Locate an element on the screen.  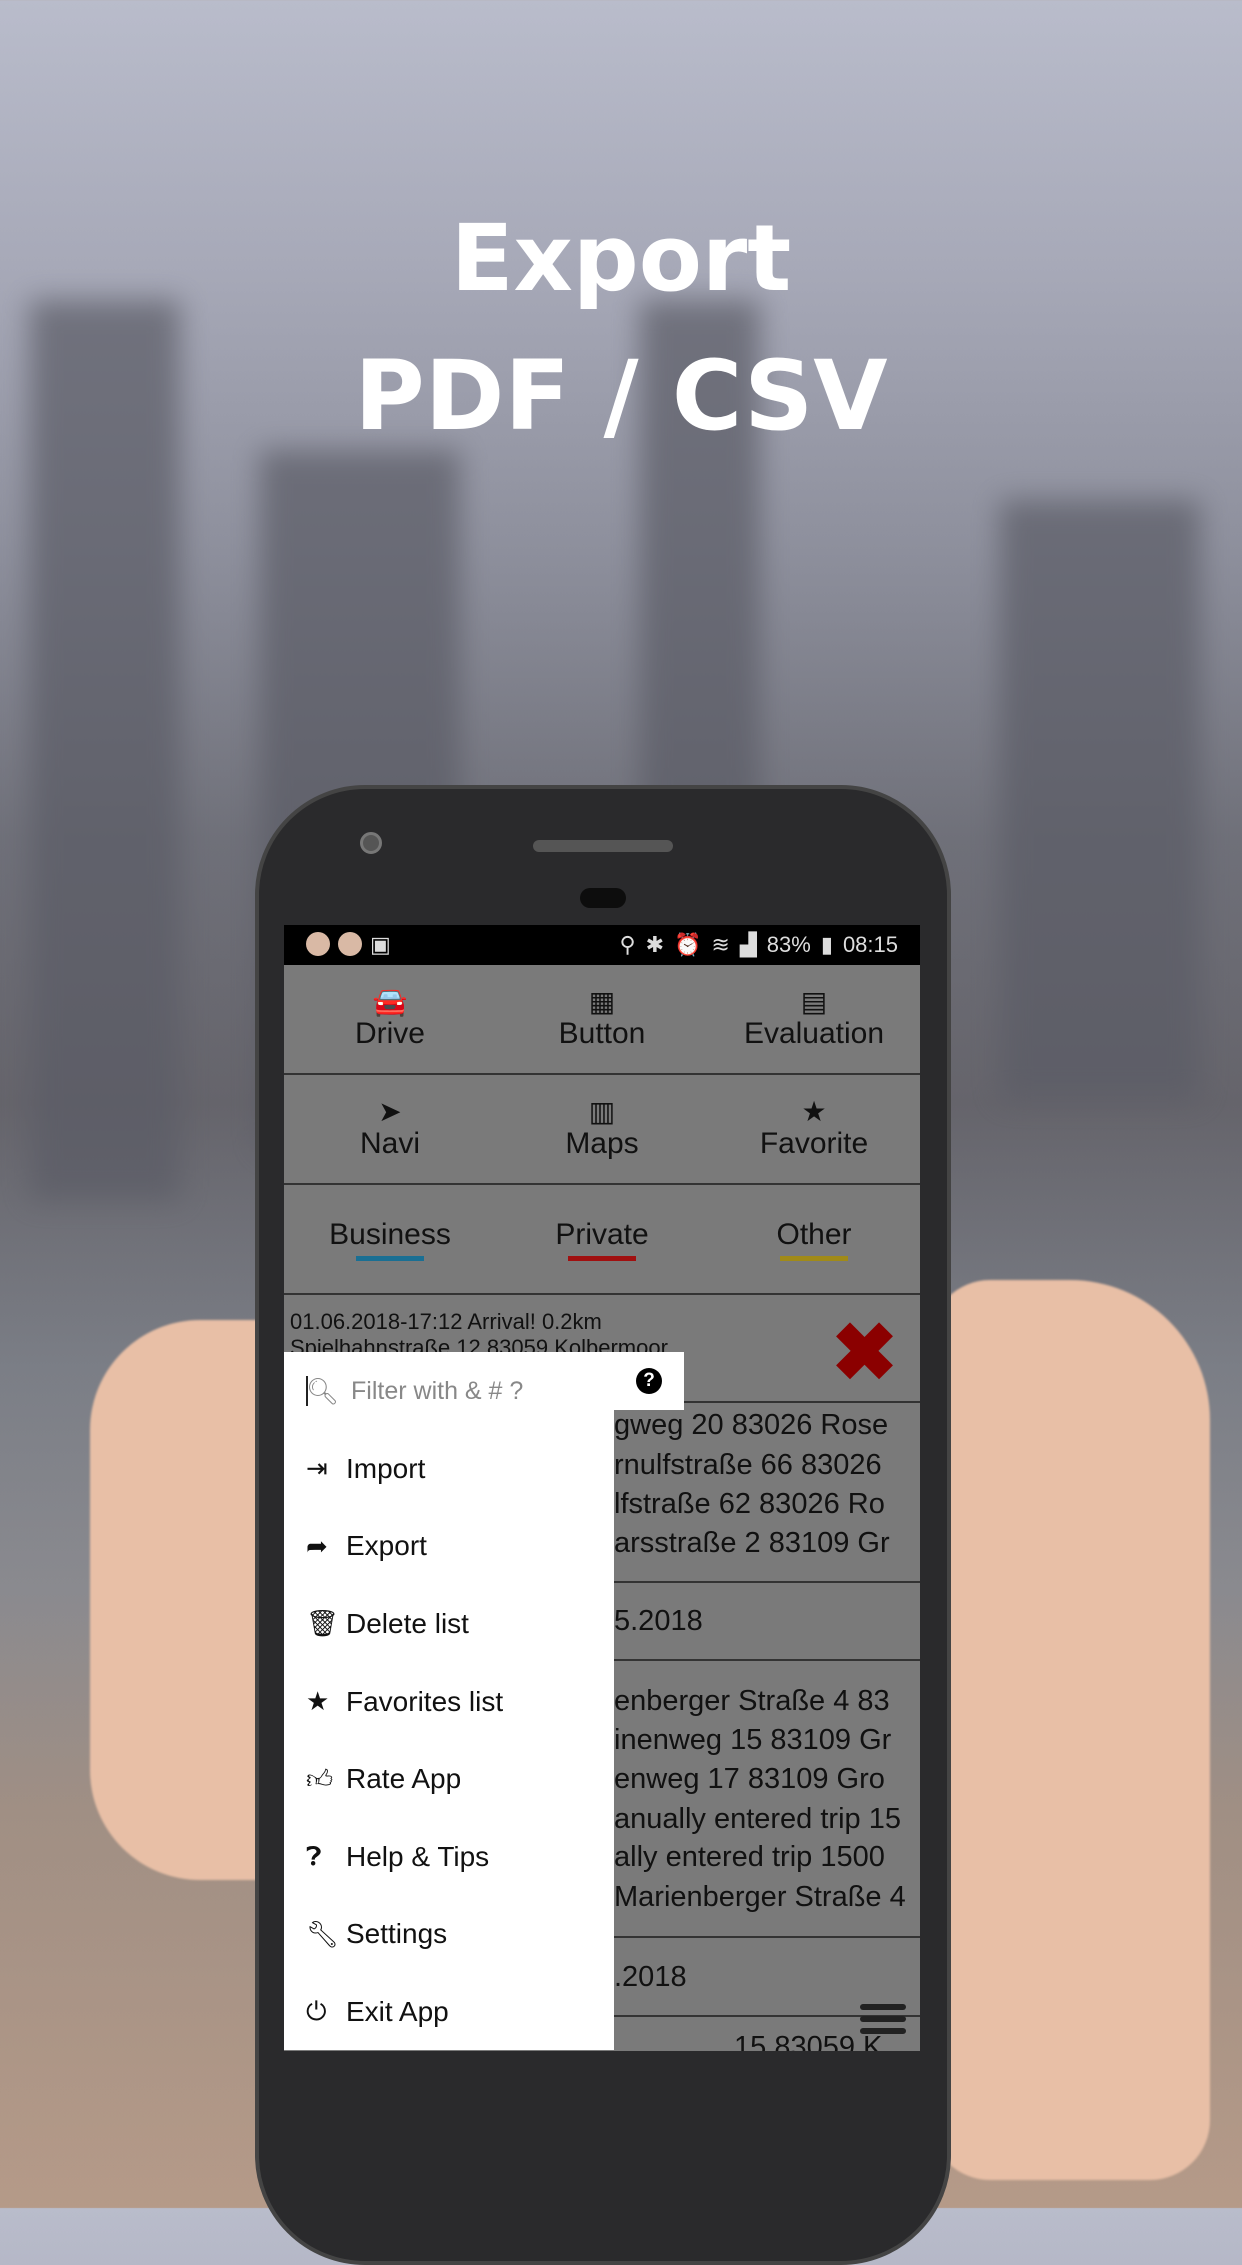
car-icon: 🚘 is located at coordinates (390, 1001).